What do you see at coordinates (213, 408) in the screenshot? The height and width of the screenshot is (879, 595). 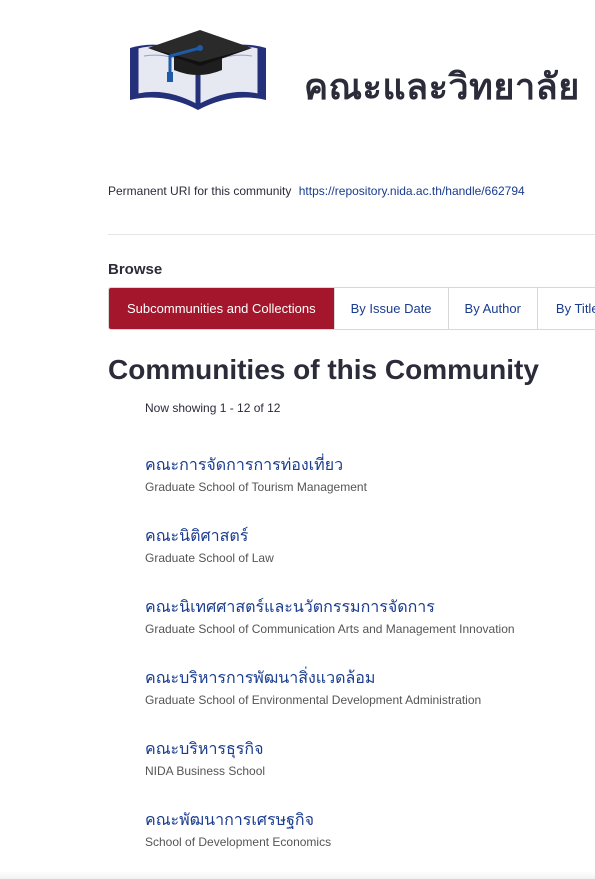 I see `results-count: Now showing 1 - 12 of 12` at bounding box center [213, 408].